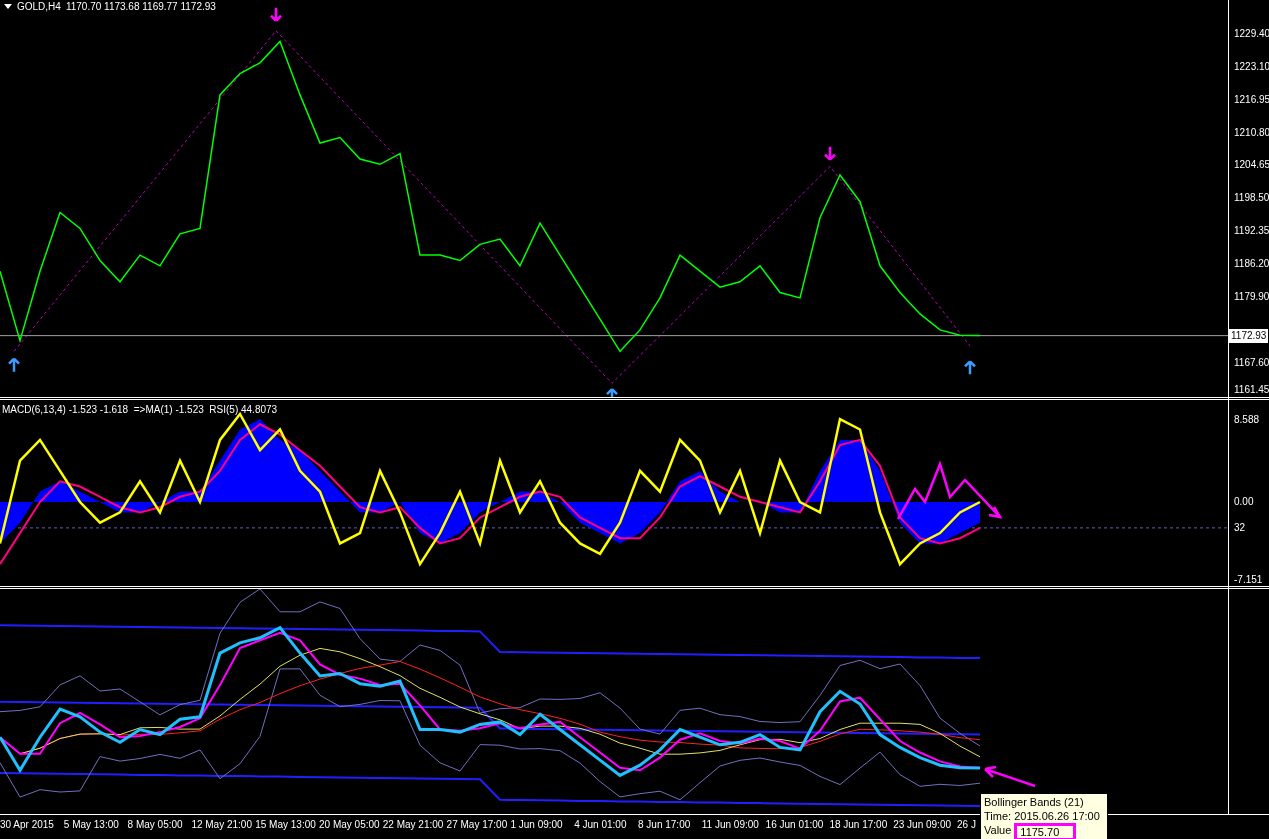  Describe the element at coordinates (1042, 816) in the screenshot. I see `tooltip-time: Time: 2015.06.26 17:00` at that location.